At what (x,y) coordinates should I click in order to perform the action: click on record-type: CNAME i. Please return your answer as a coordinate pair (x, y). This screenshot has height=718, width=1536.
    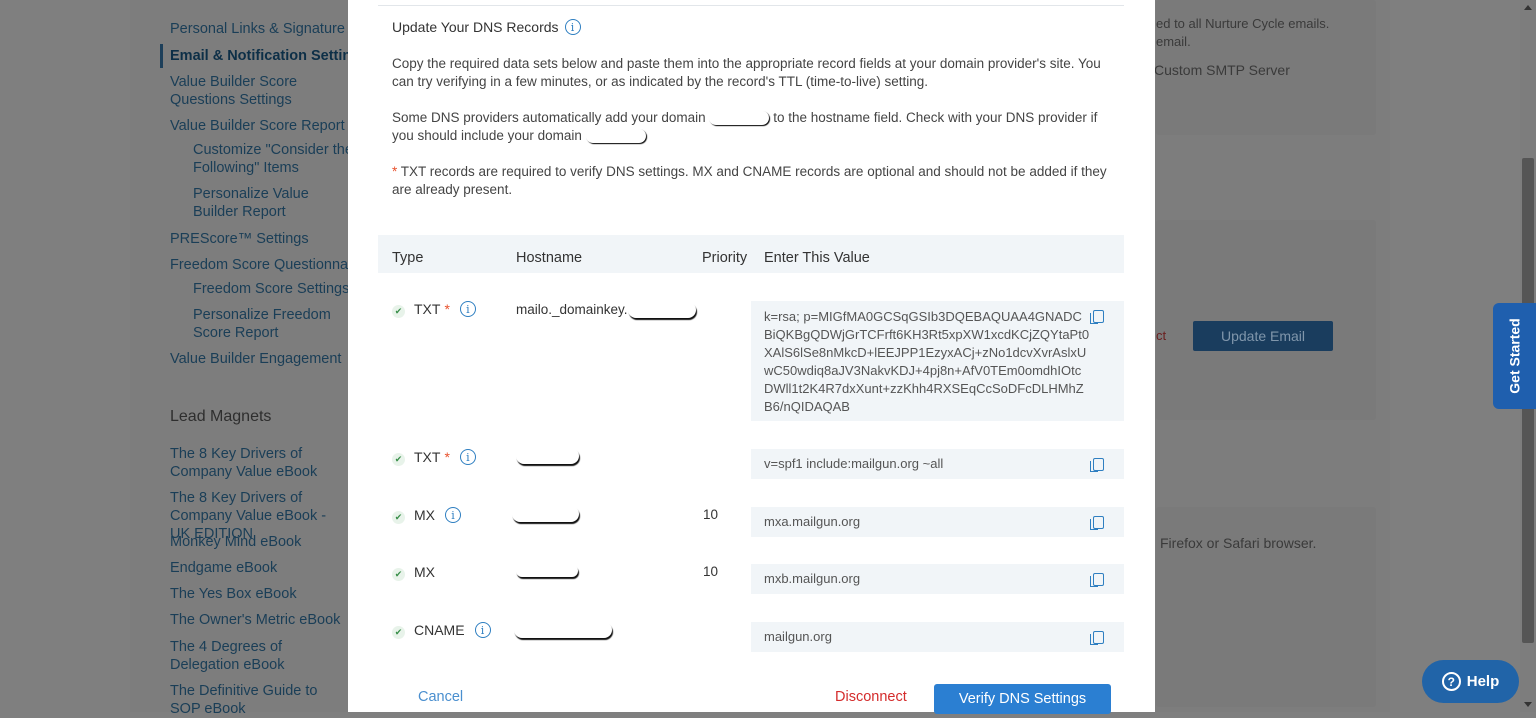
    Looking at the image, I should click on (452, 630).